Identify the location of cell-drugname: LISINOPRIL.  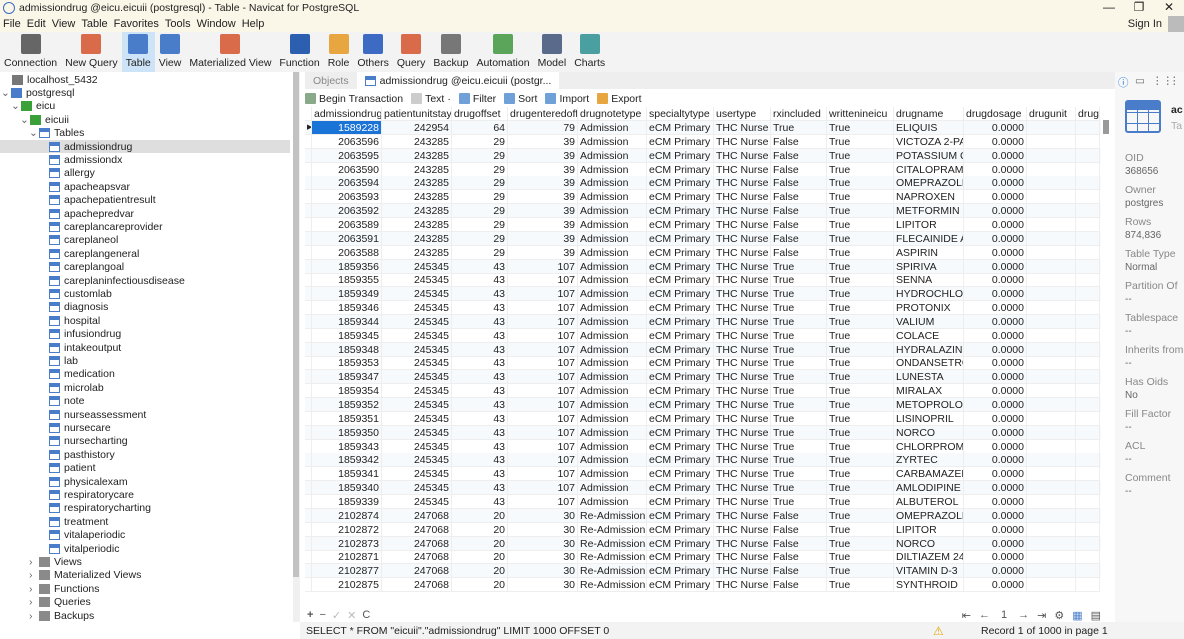
(929, 418).